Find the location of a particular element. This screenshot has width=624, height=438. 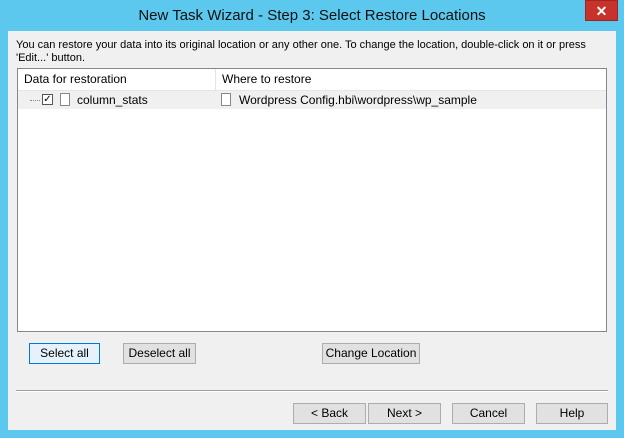

tree-connector is located at coordinates (35, 101).